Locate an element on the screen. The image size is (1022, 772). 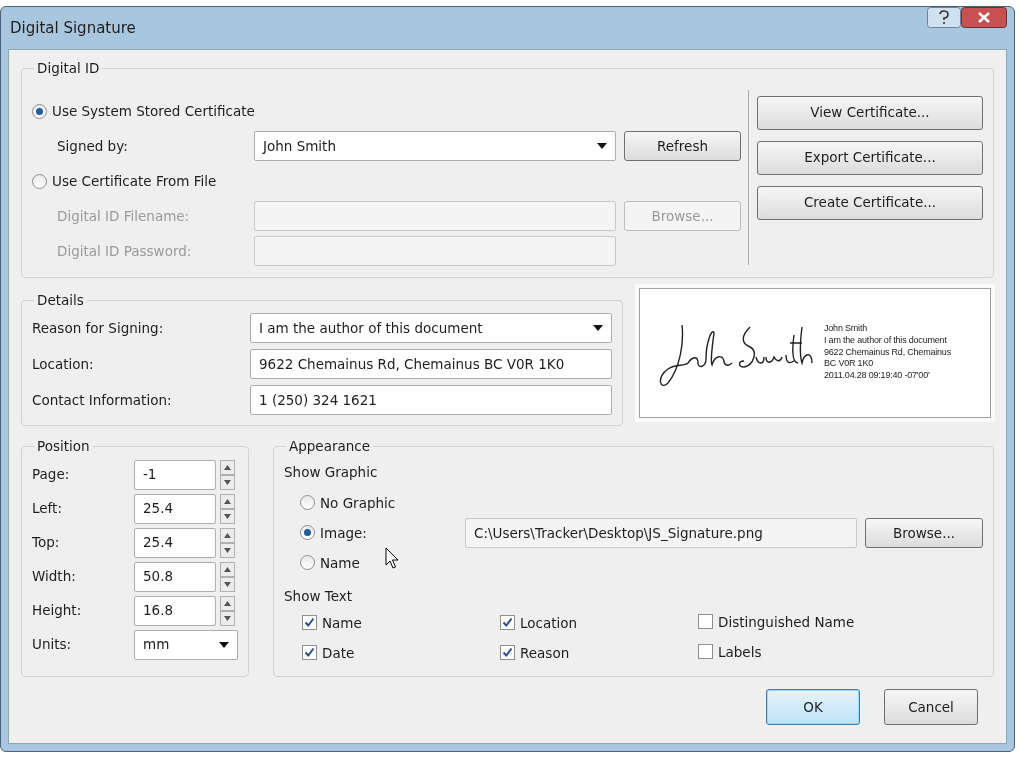
field-label: Digital ID Filename: is located at coordinates (123, 216).